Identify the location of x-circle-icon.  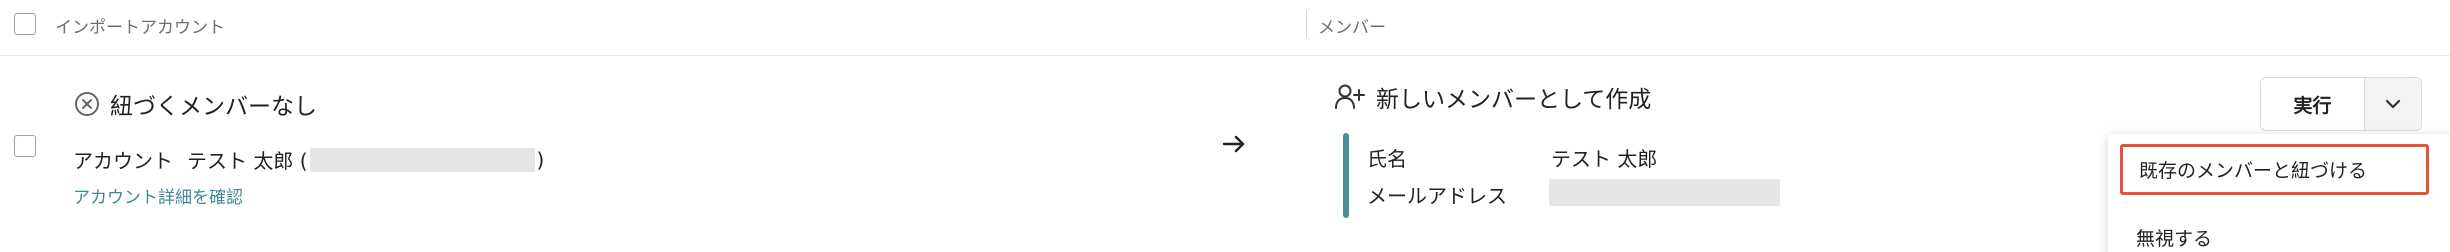
(87, 104).